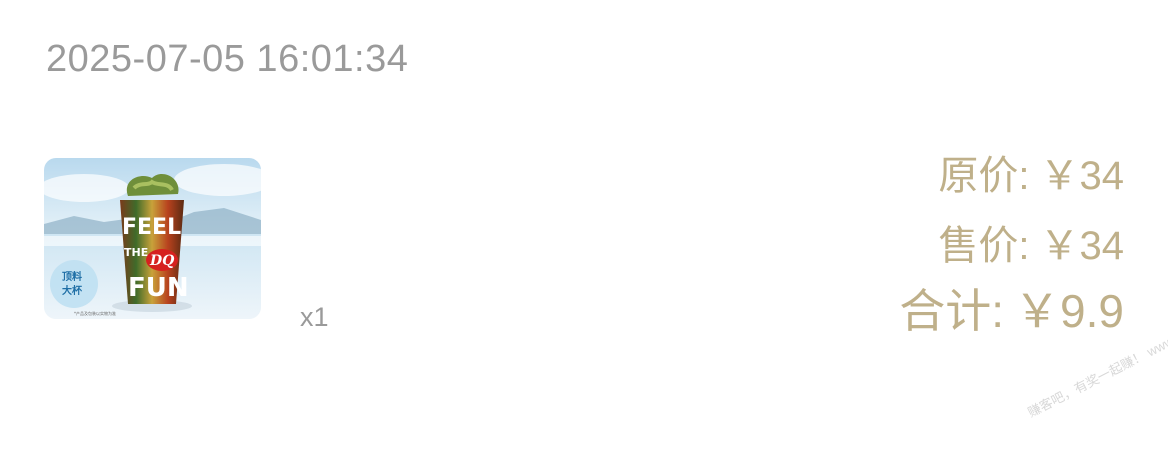 The width and height of the screenshot is (1168, 467). I want to click on order-timestamp: 2025-07-05 16:01:34, so click(227, 59).